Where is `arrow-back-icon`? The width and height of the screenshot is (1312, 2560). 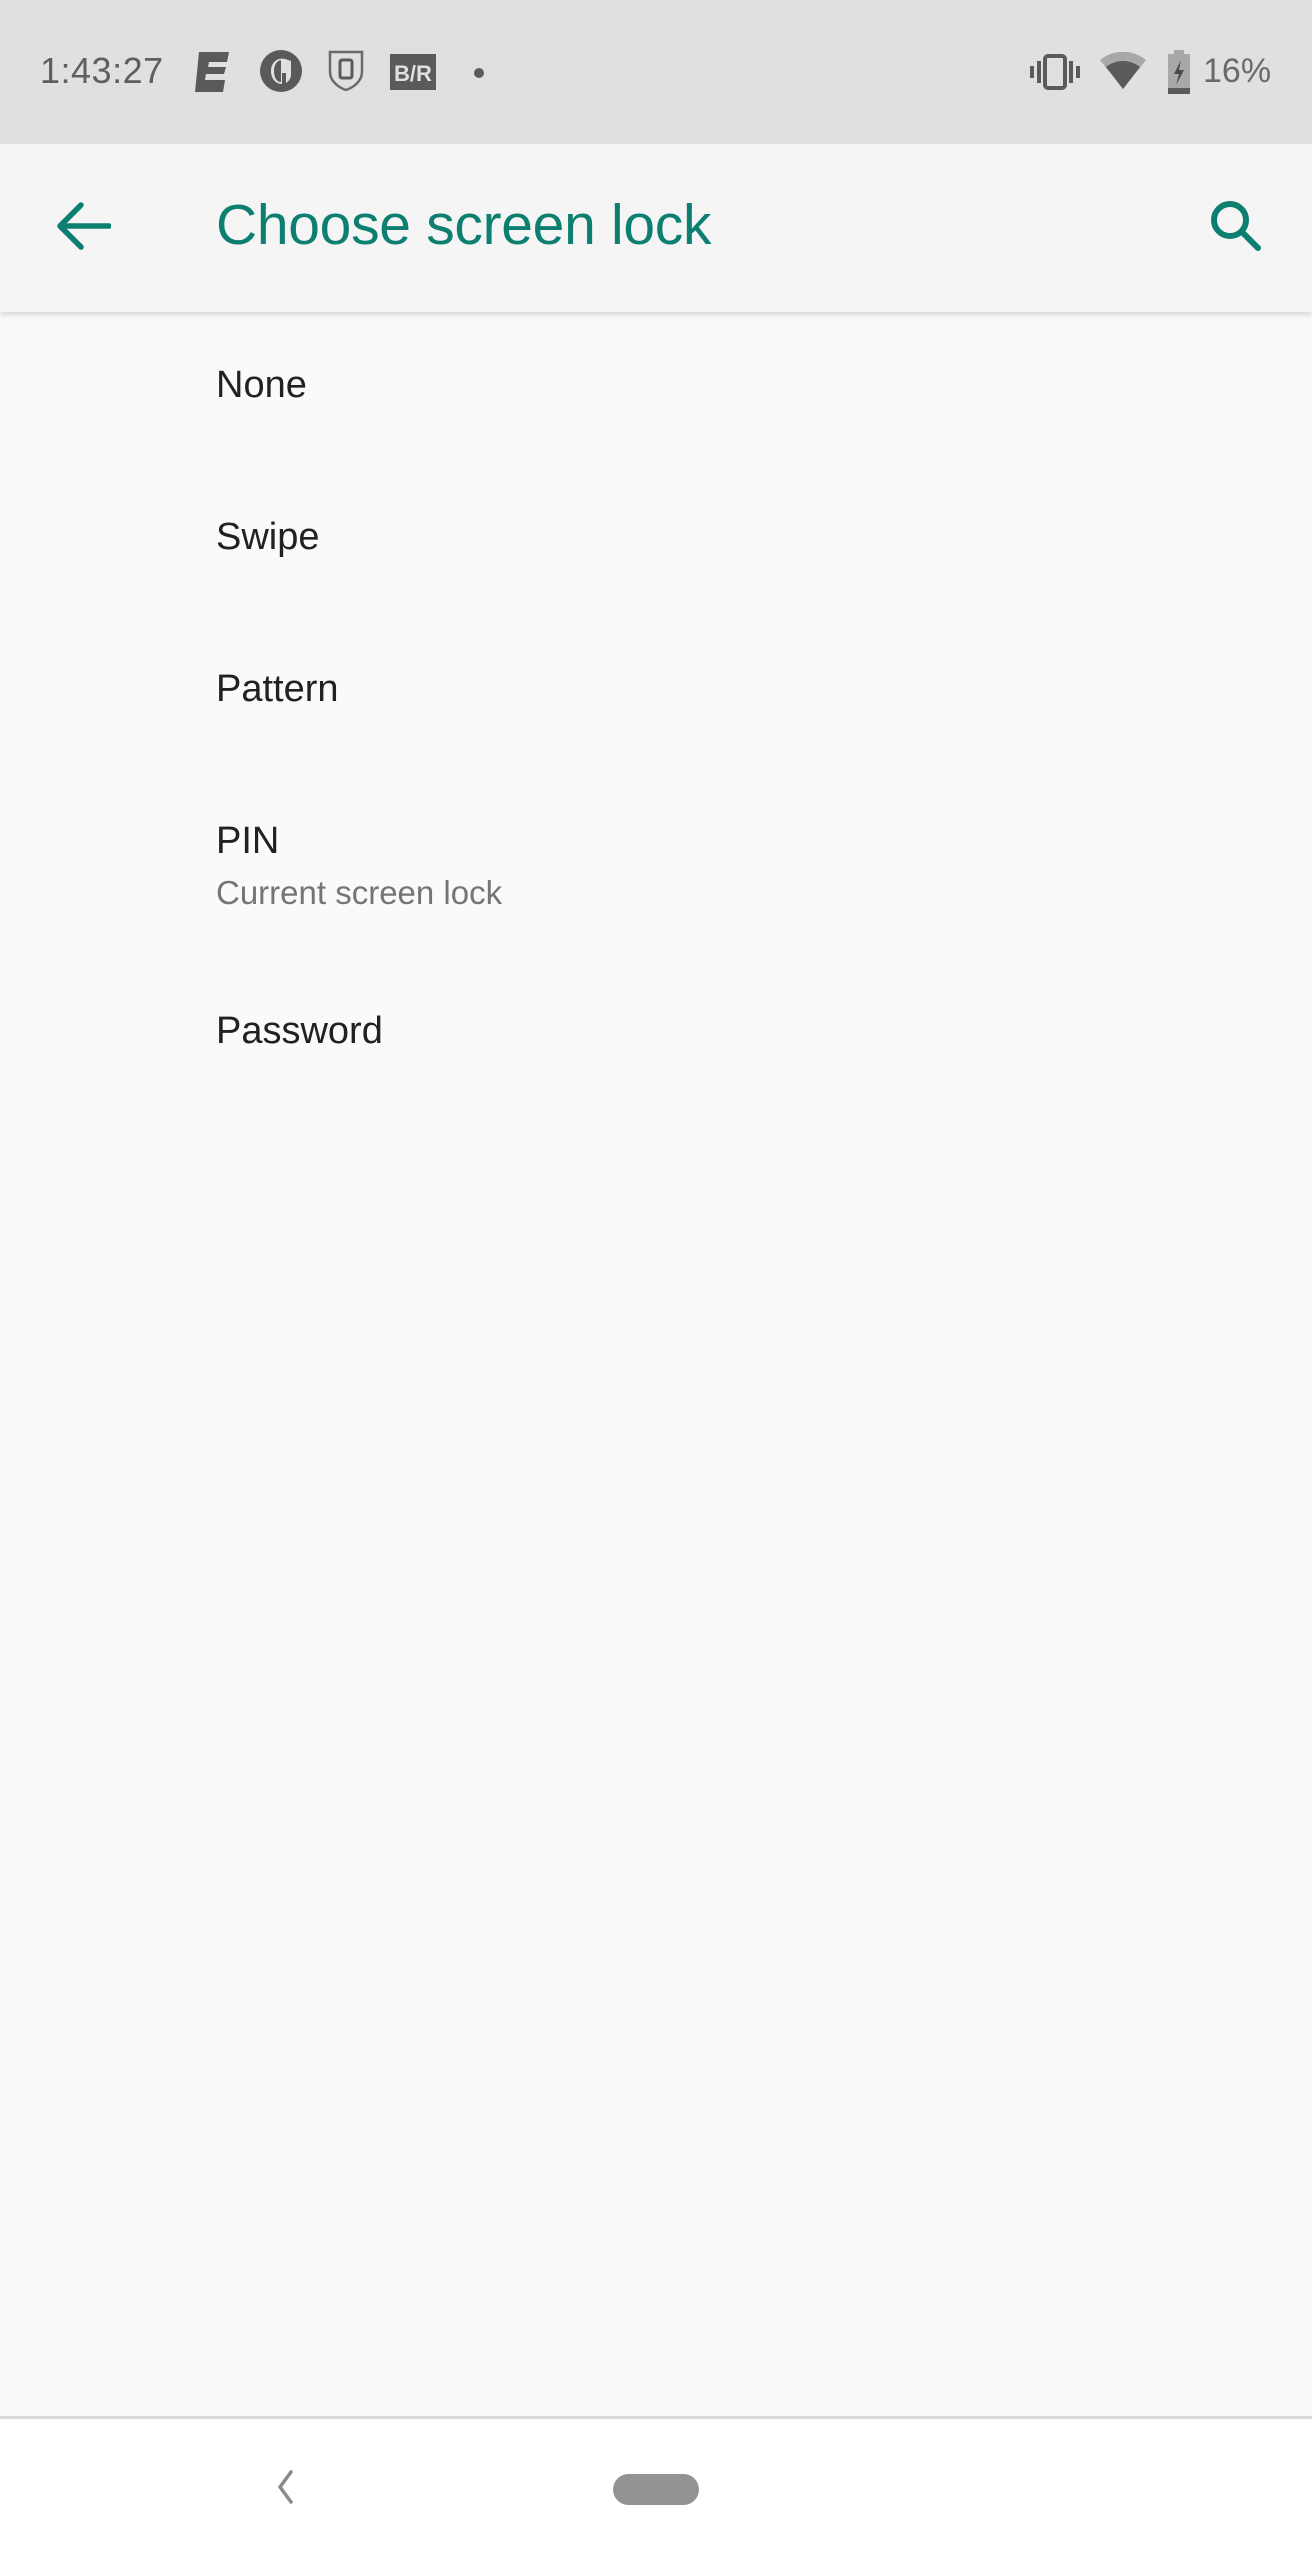
arrow-back-icon is located at coordinates (84, 228).